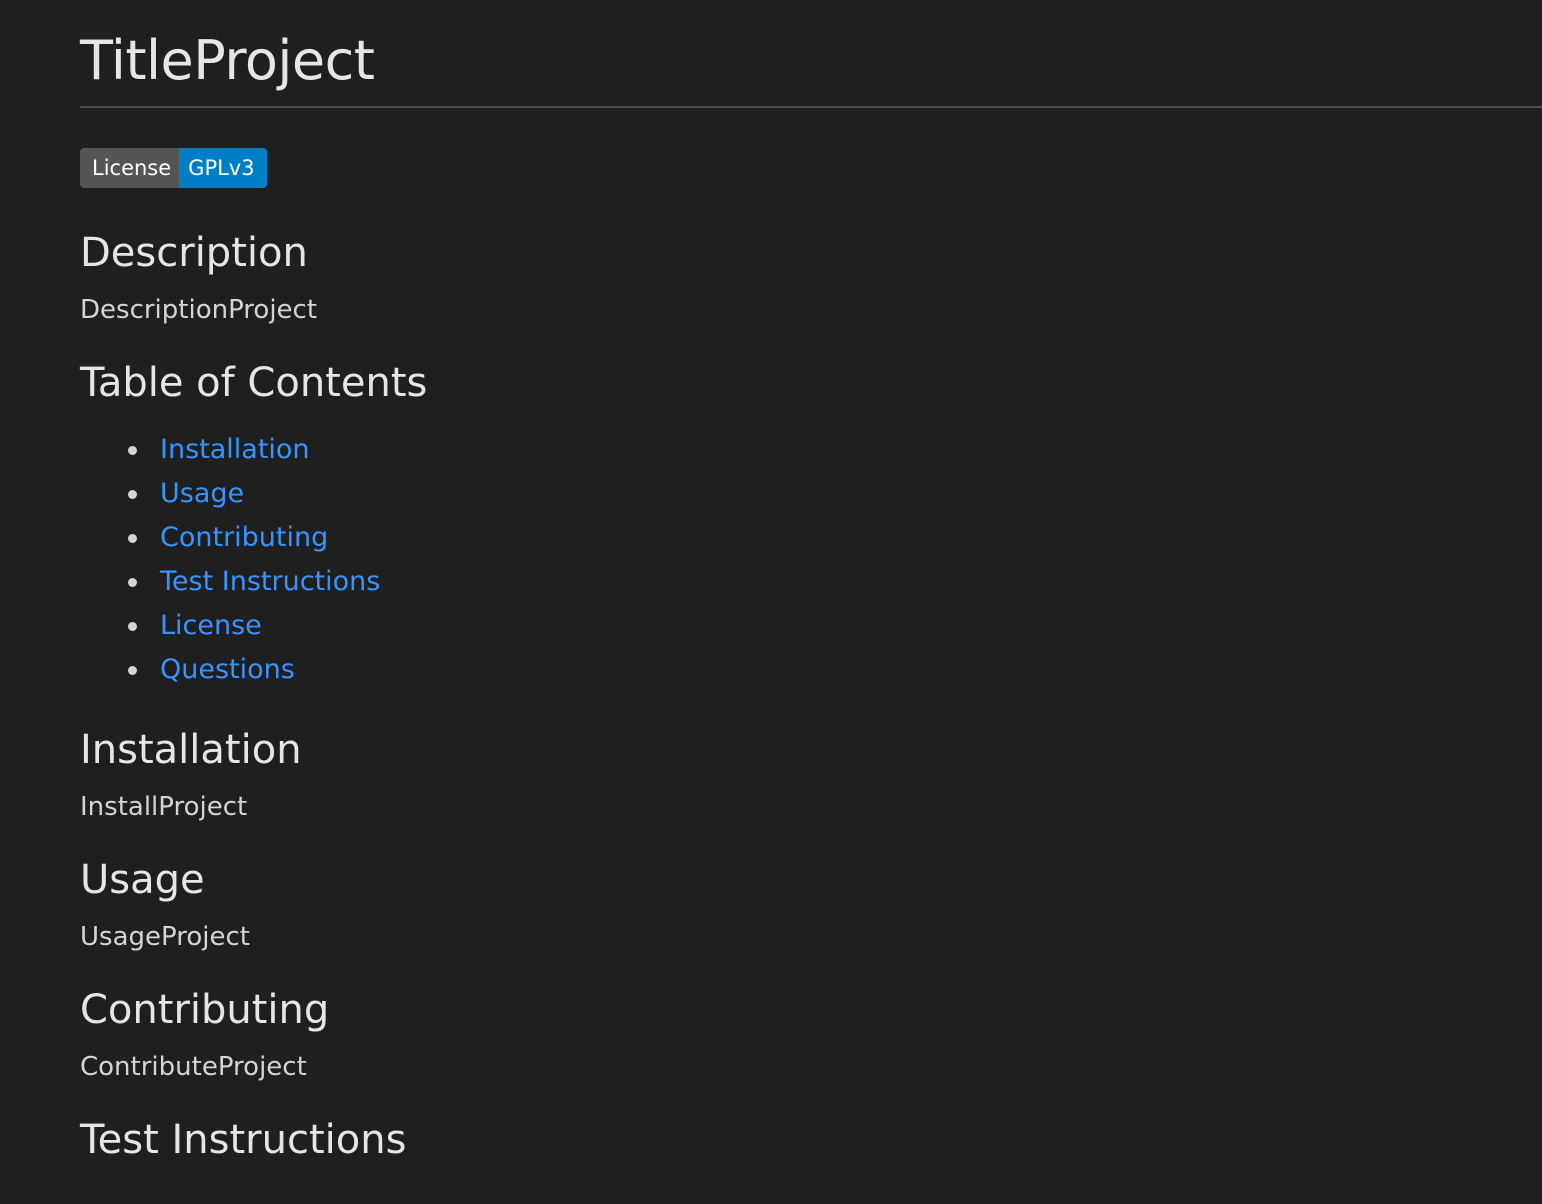 This screenshot has height=1204, width=1542. Describe the element at coordinates (811, 538) in the screenshot. I see `toc-item: Contributing` at that location.